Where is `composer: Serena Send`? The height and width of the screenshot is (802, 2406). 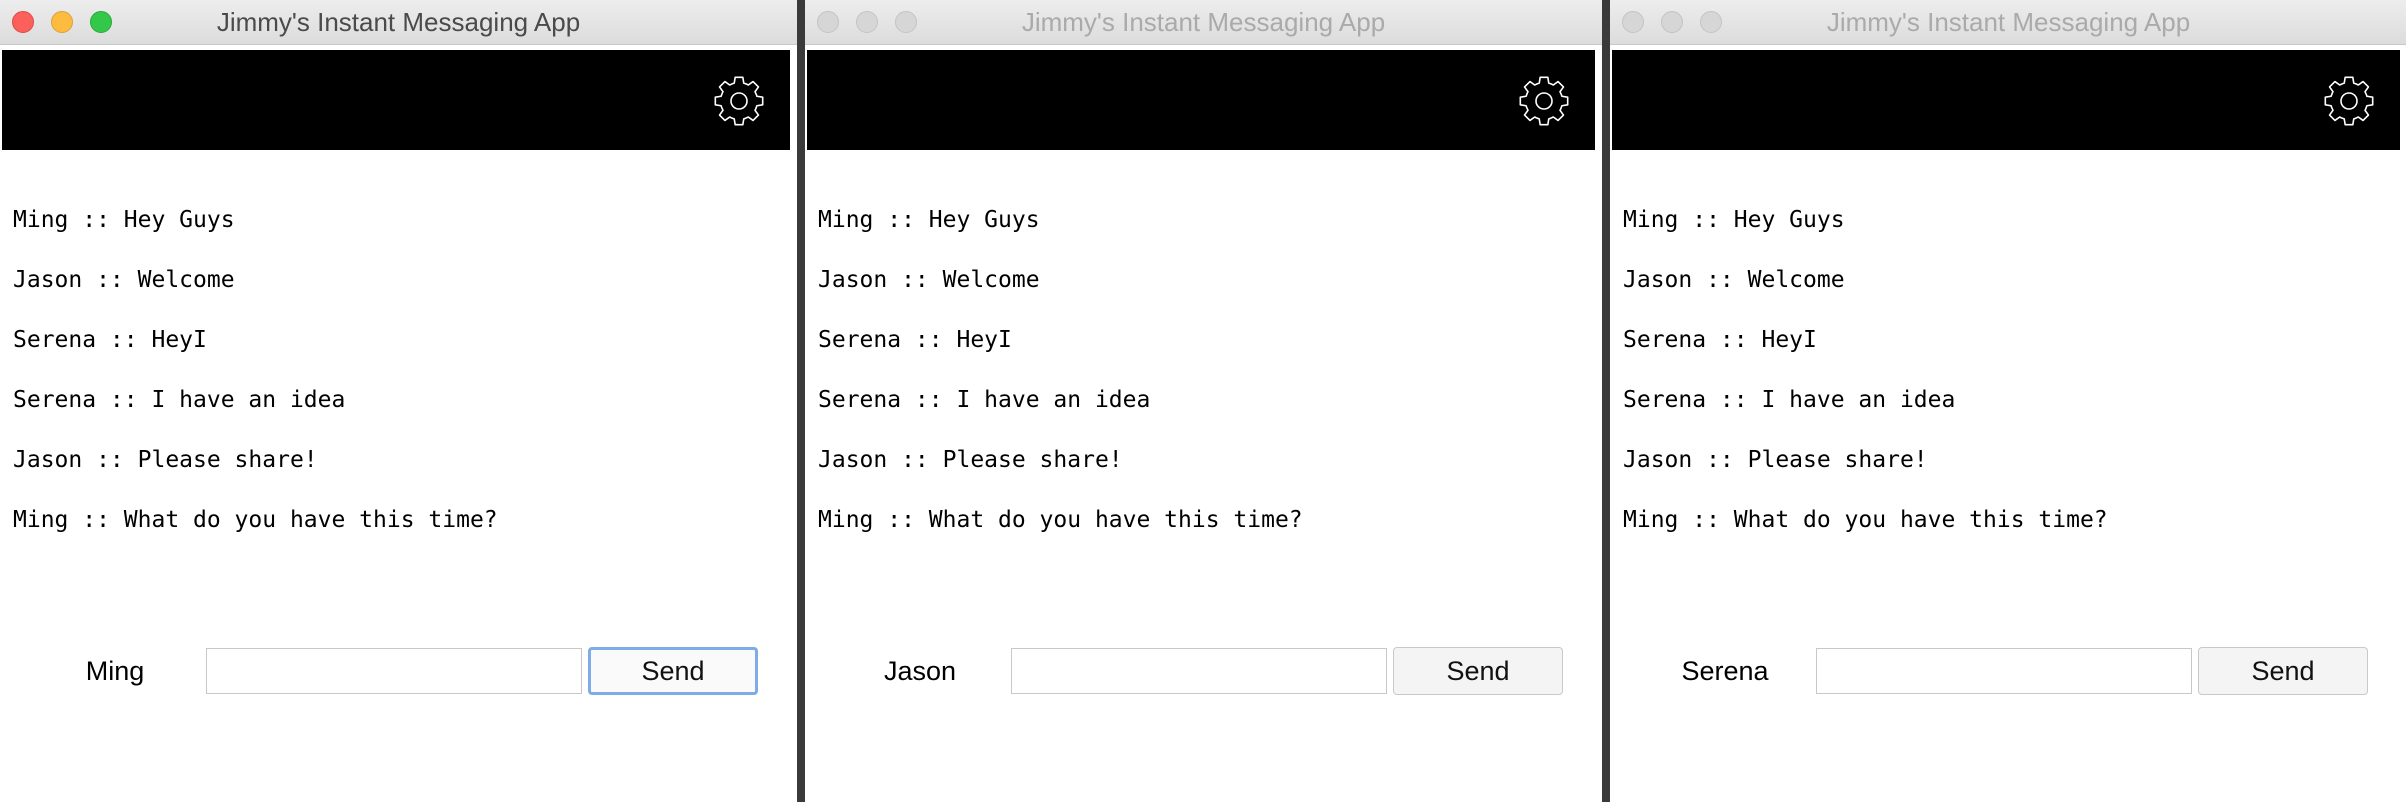
composer: Serena Send is located at coordinates (2008, 671).